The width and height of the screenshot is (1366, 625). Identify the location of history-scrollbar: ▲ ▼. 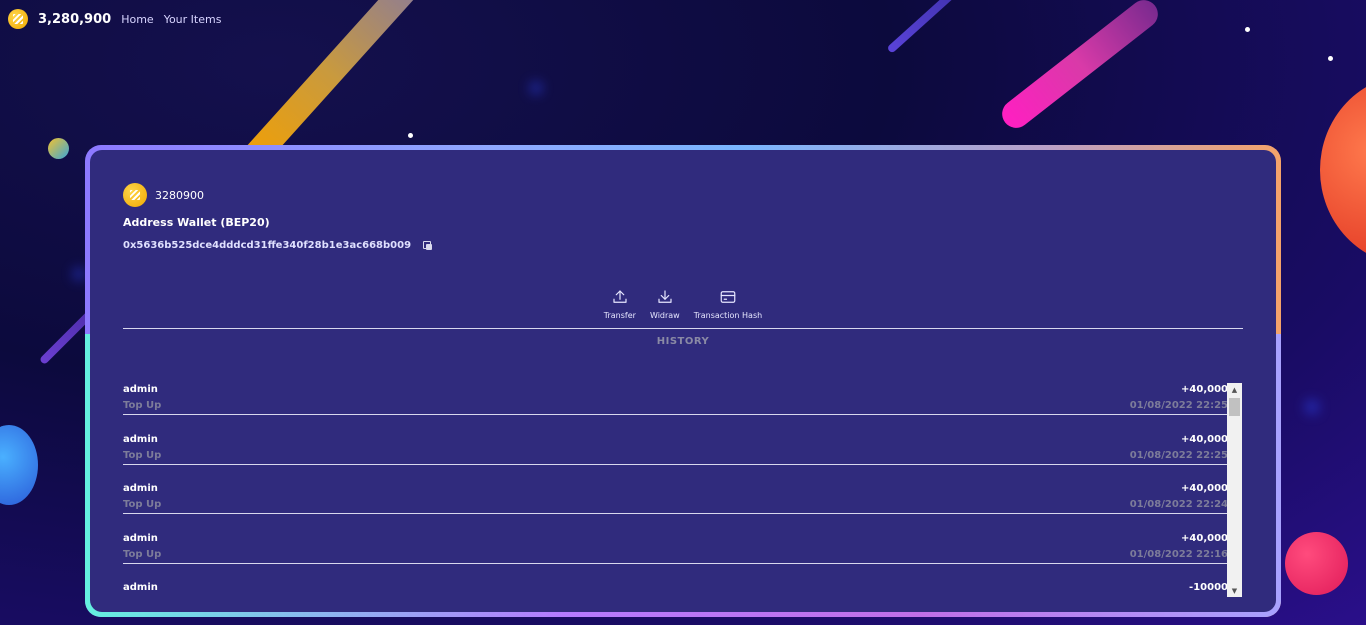
(1234, 490).